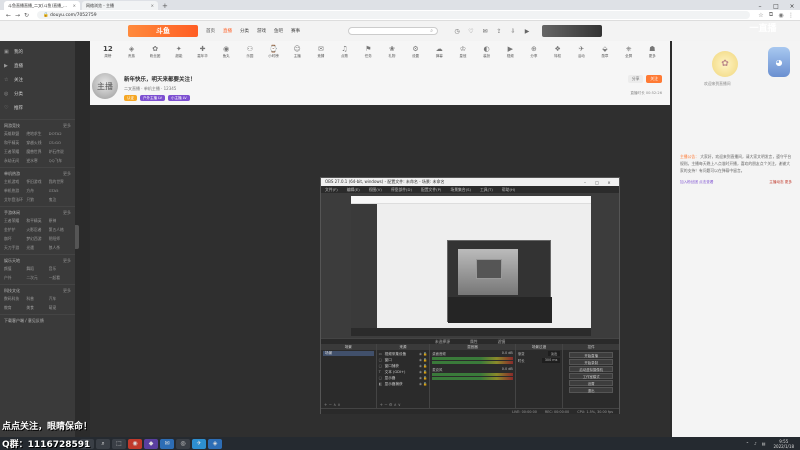 This screenshot has height=450, width=800. What do you see at coordinates (513, 31) in the screenshot?
I see `download-icon: ⇩` at bounding box center [513, 31].